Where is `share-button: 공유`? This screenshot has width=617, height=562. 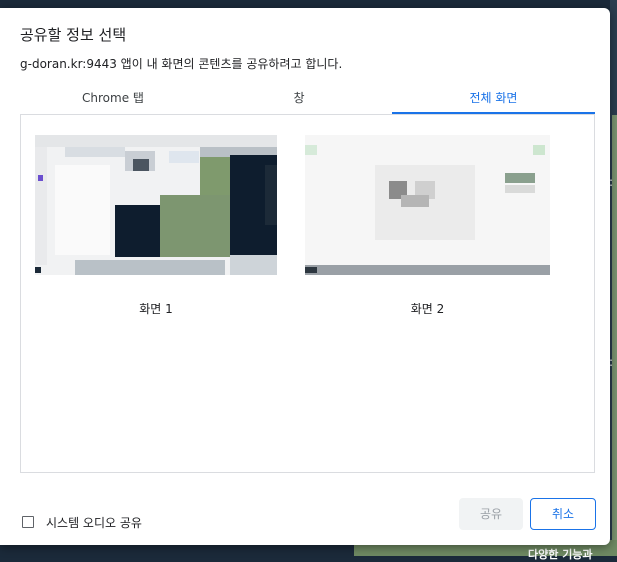 share-button: 공유 is located at coordinates (491, 514).